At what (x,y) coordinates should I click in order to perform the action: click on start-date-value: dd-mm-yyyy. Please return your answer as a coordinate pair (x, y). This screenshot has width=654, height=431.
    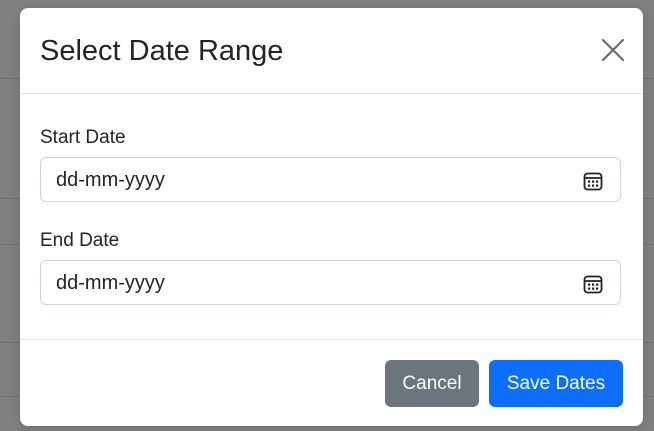
    Looking at the image, I should click on (110, 180).